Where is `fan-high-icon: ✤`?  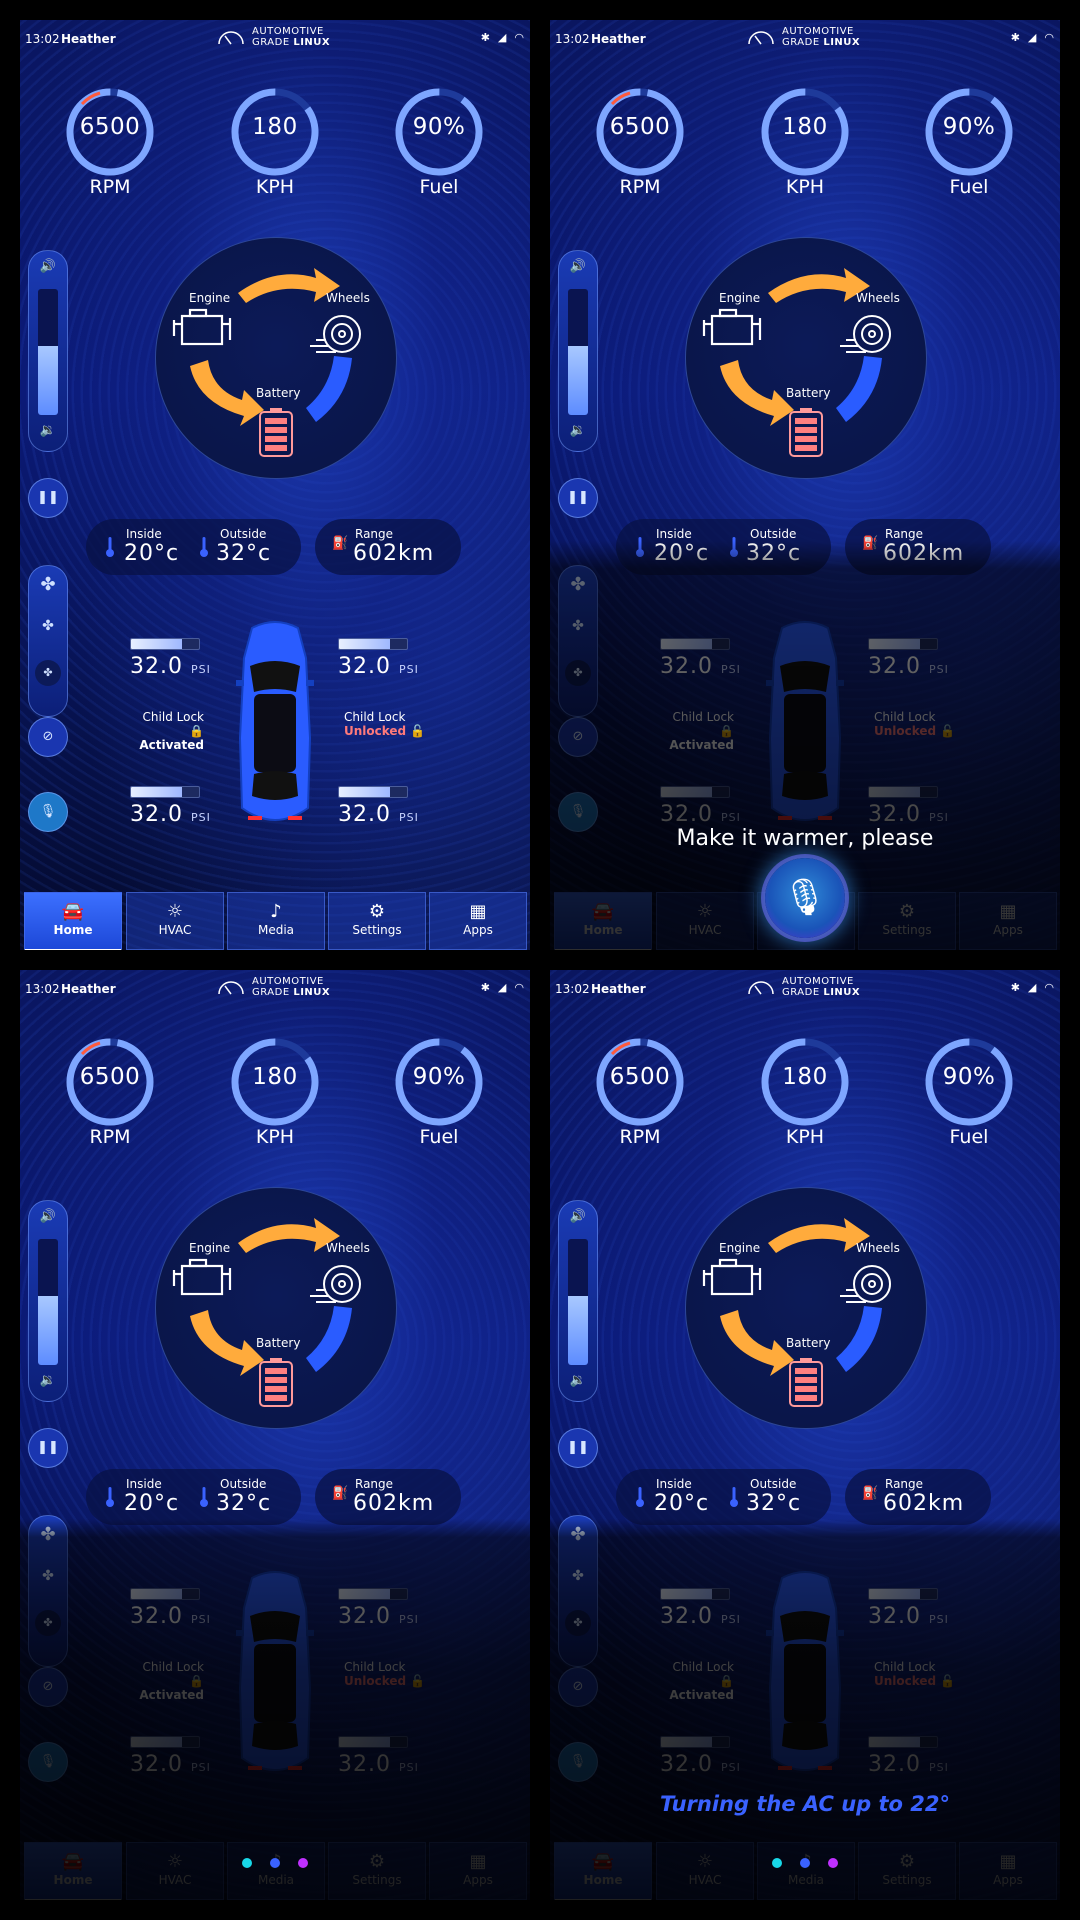 fan-high-icon: ✤ is located at coordinates (48, 584).